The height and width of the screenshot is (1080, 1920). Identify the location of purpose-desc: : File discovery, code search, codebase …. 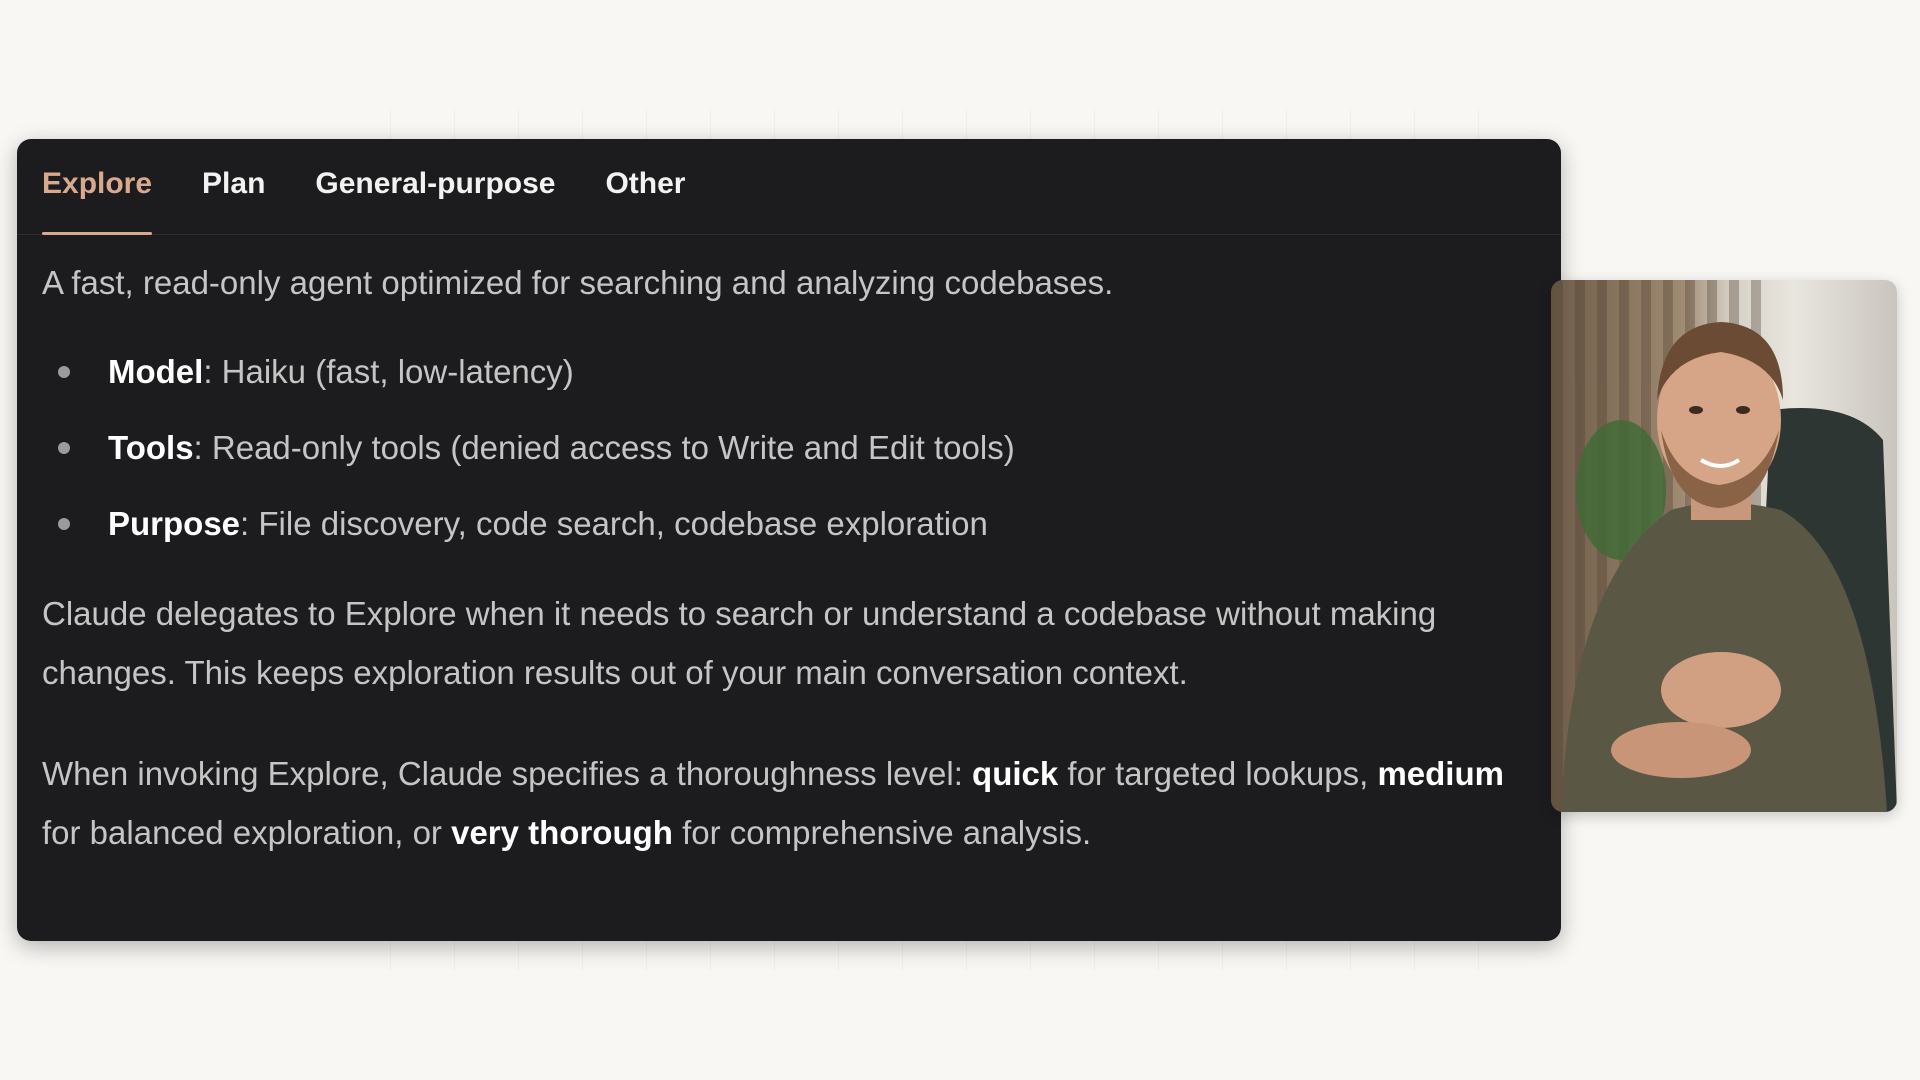
(614, 523).